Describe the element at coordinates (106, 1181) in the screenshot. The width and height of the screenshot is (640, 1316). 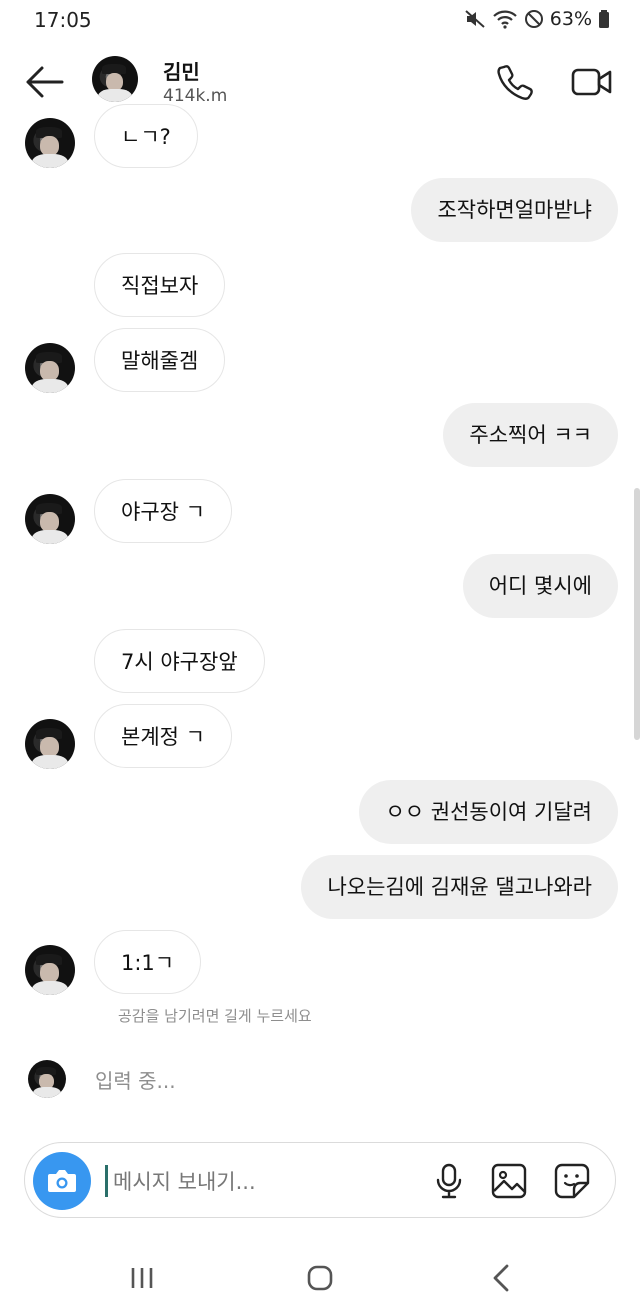
I see `text-caret` at that location.